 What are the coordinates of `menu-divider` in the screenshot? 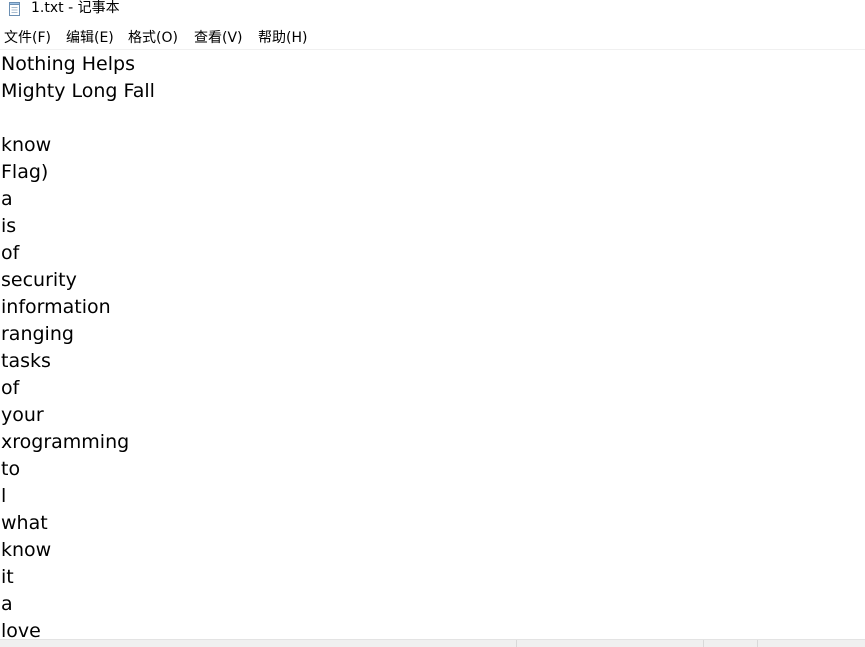 It's located at (432, 49).